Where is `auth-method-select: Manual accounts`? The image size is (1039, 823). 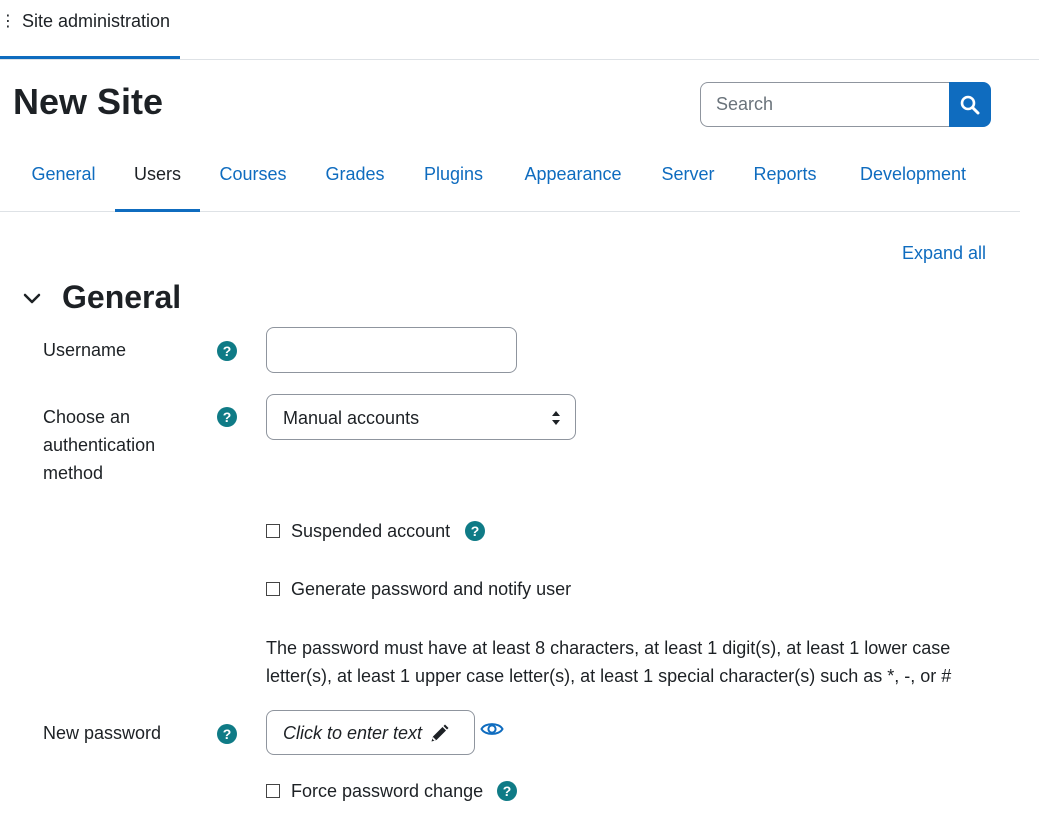
auth-method-select: Manual accounts is located at coordinates (421, 417).